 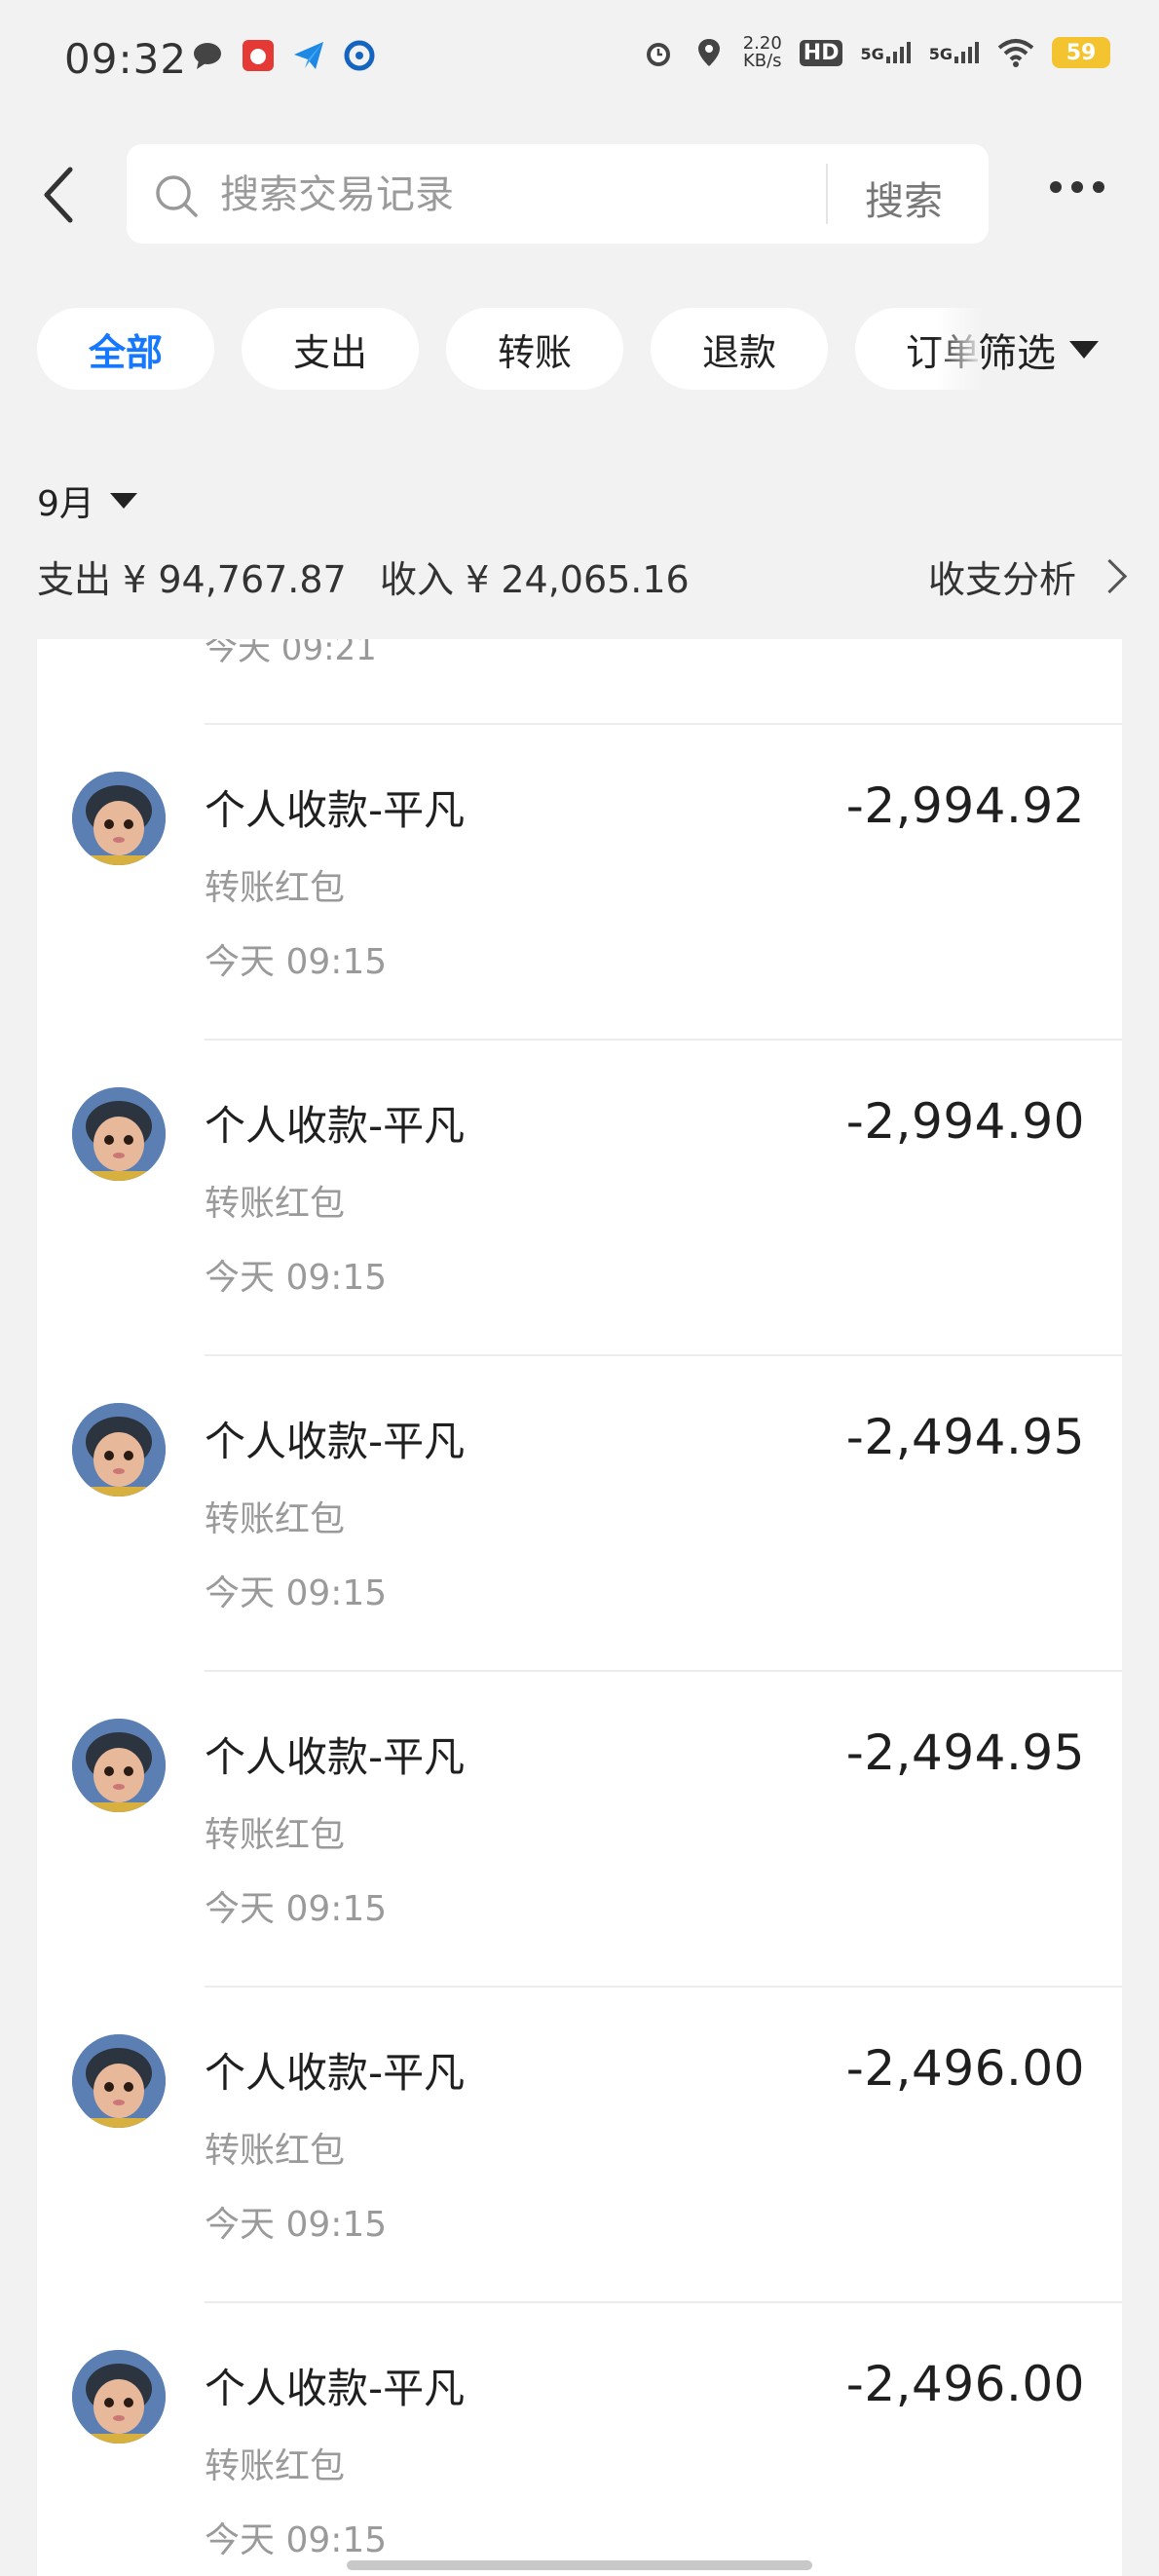 What do you see at coordinates (283, 55) in the screenshot?
I see `notification-icons` at bounding box center [283, 55].